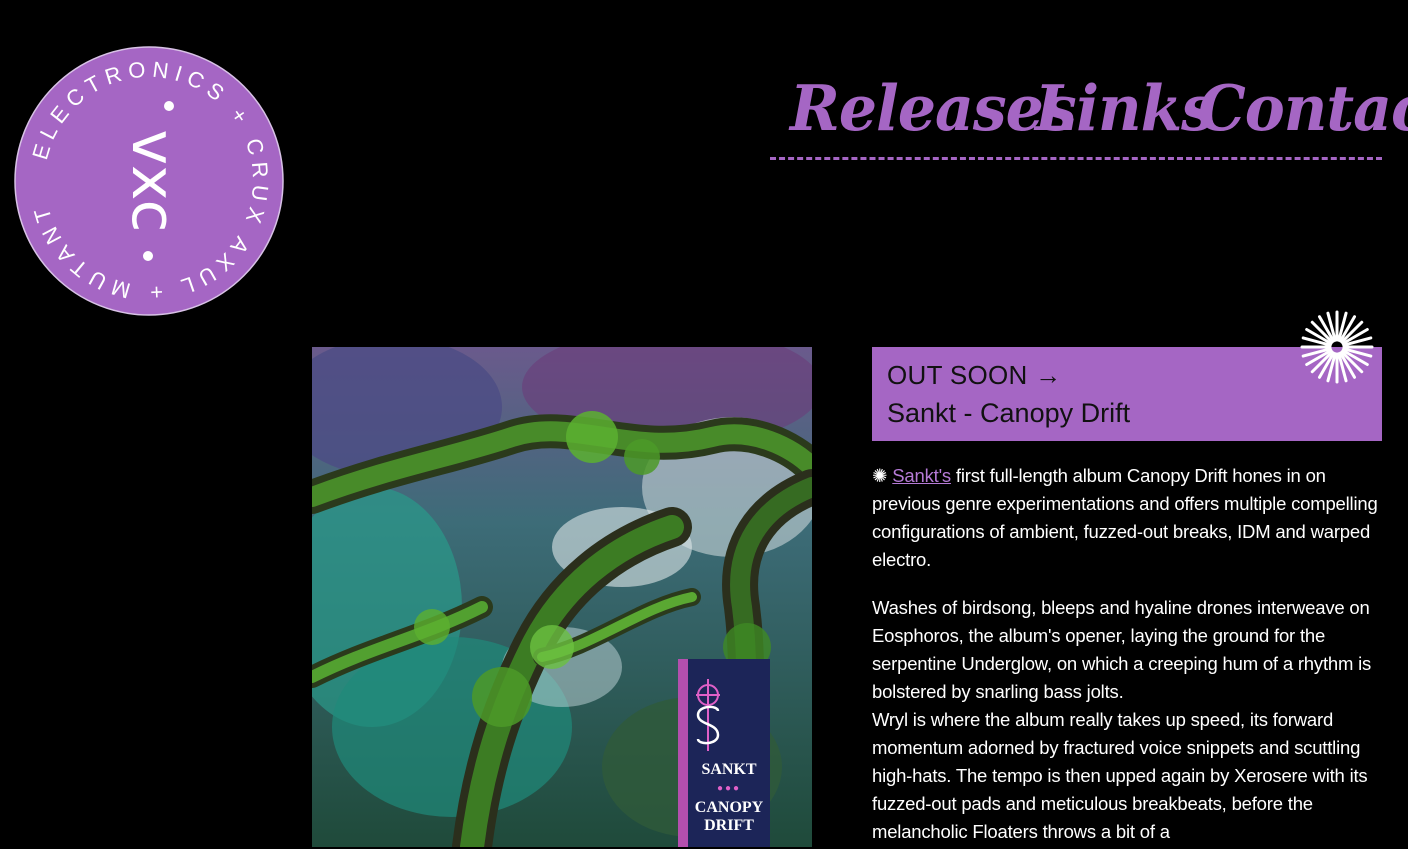  I want to click on cover-album-line1: CANOPY, so click(729, 807).